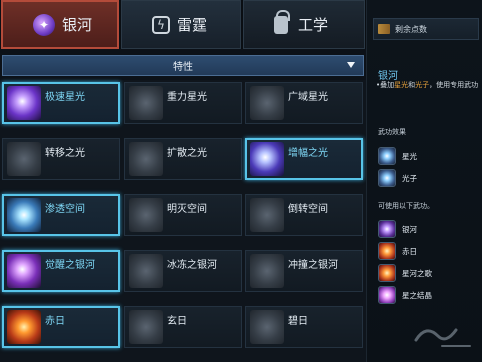  I want to click on skill-slot: 转移之光, so click(61, 159).